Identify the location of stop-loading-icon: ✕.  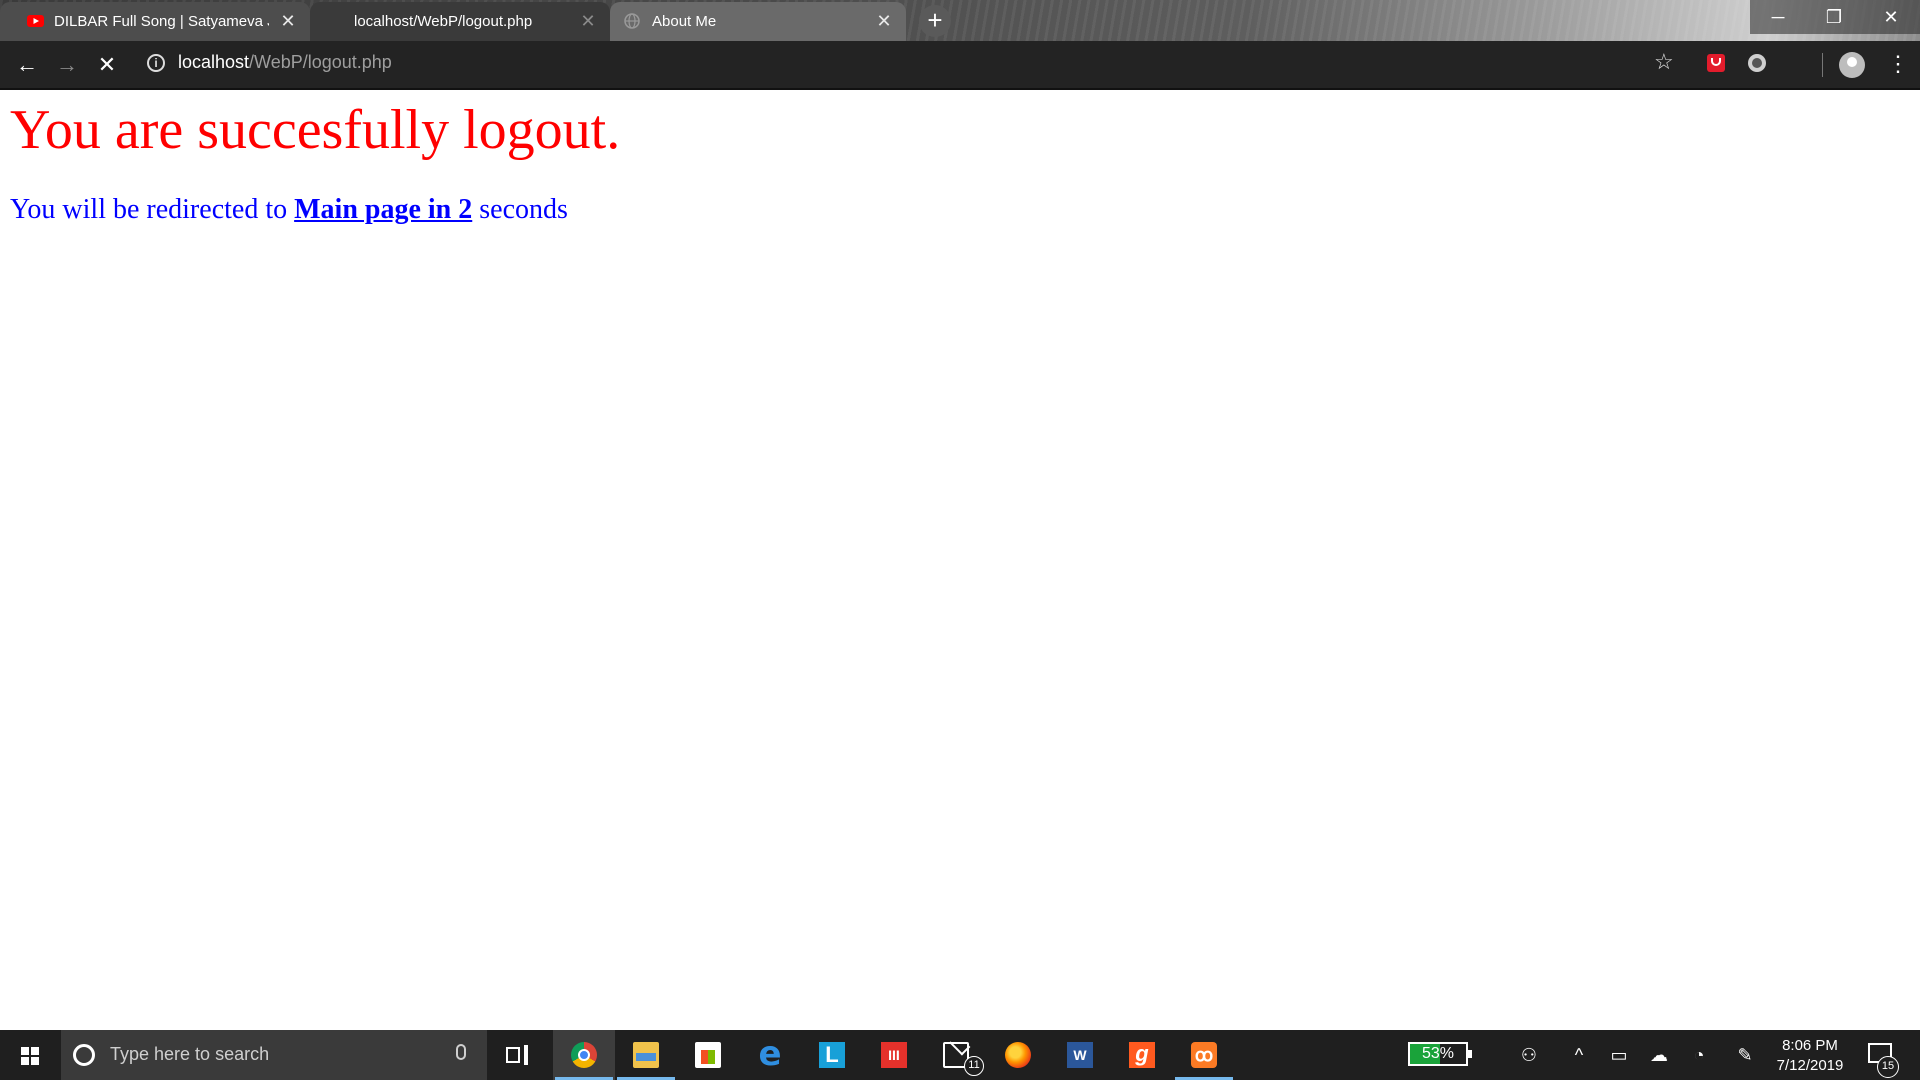
(107, 65).